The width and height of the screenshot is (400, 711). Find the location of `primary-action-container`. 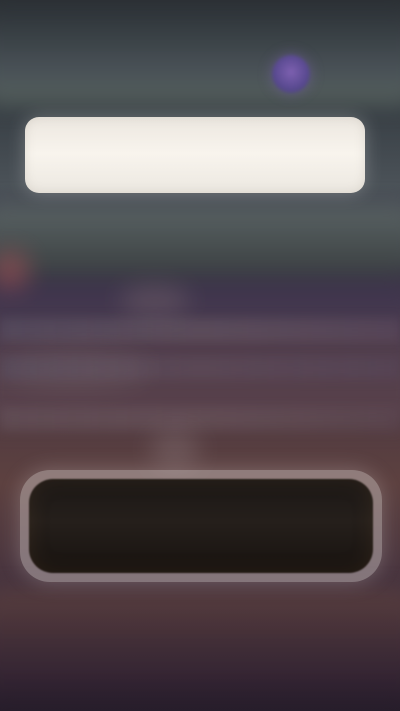

primary-action-container is located at coordinates (201, 526).